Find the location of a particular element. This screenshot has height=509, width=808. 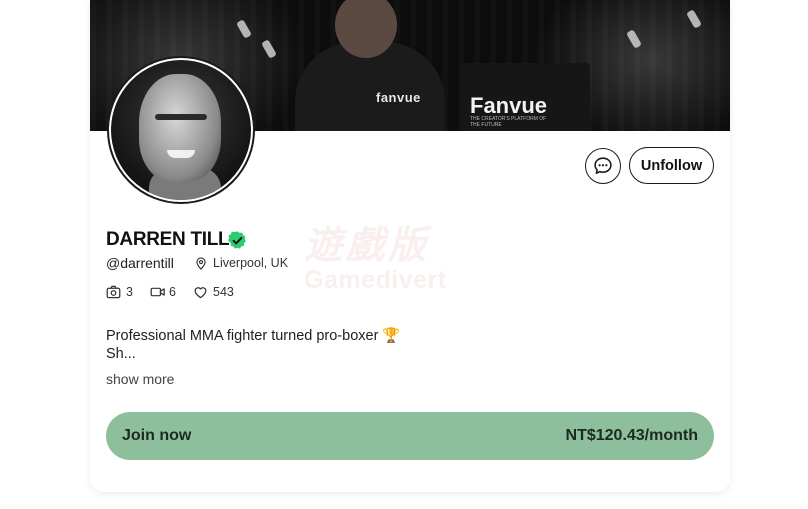

banner-shirt-logo: fanvue is located at coordinates (398, 97).